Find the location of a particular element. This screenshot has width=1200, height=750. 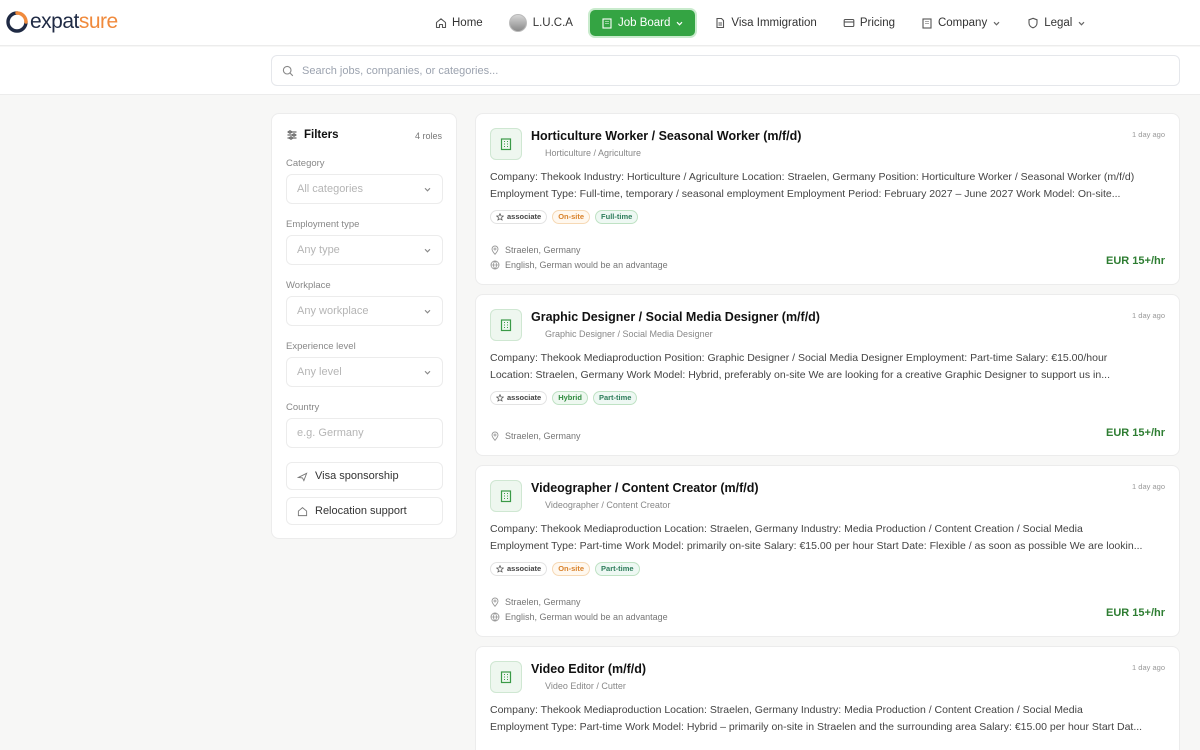

job-tags: associate Hybrid Part-time is located at coordinates (566, 398).